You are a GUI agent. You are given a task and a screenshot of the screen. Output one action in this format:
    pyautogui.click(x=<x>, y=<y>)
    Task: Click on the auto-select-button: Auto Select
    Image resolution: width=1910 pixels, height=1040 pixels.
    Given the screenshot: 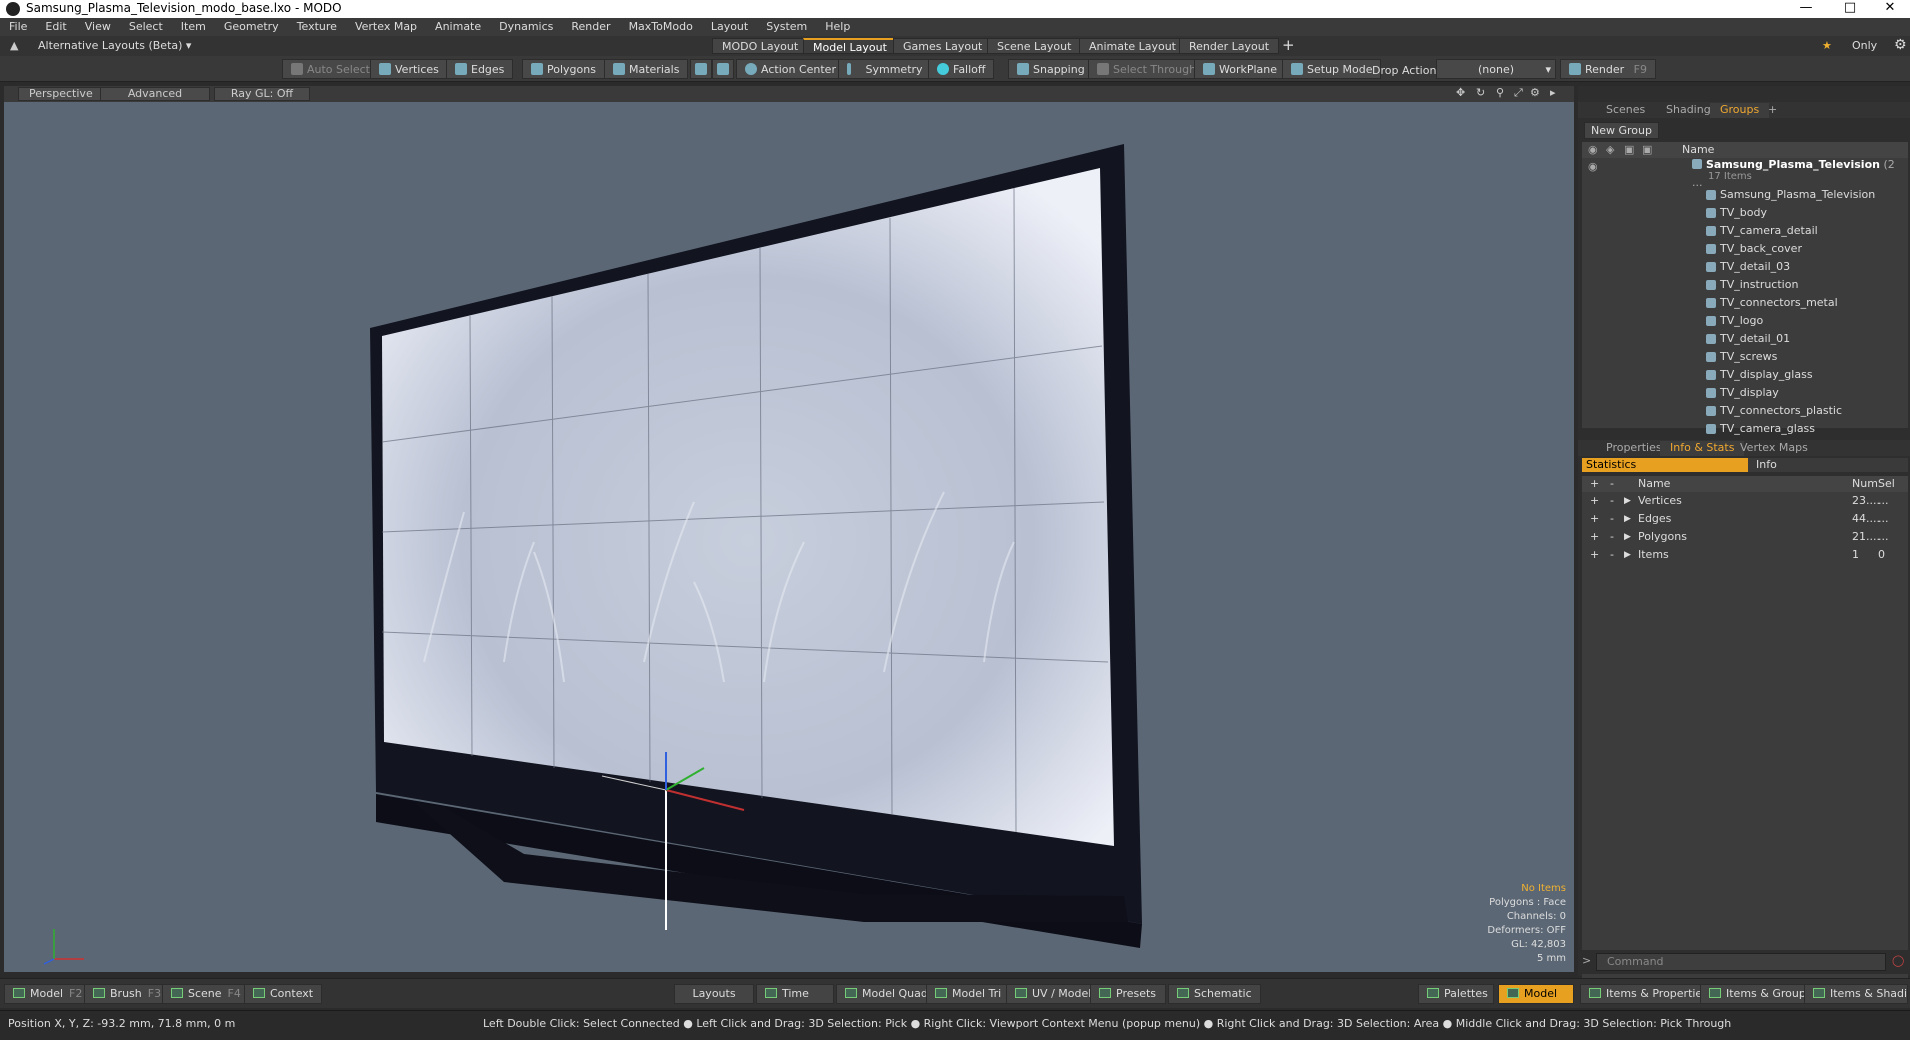 What is the action you would take?
    pyautogui.click(x=330, y=69)
    